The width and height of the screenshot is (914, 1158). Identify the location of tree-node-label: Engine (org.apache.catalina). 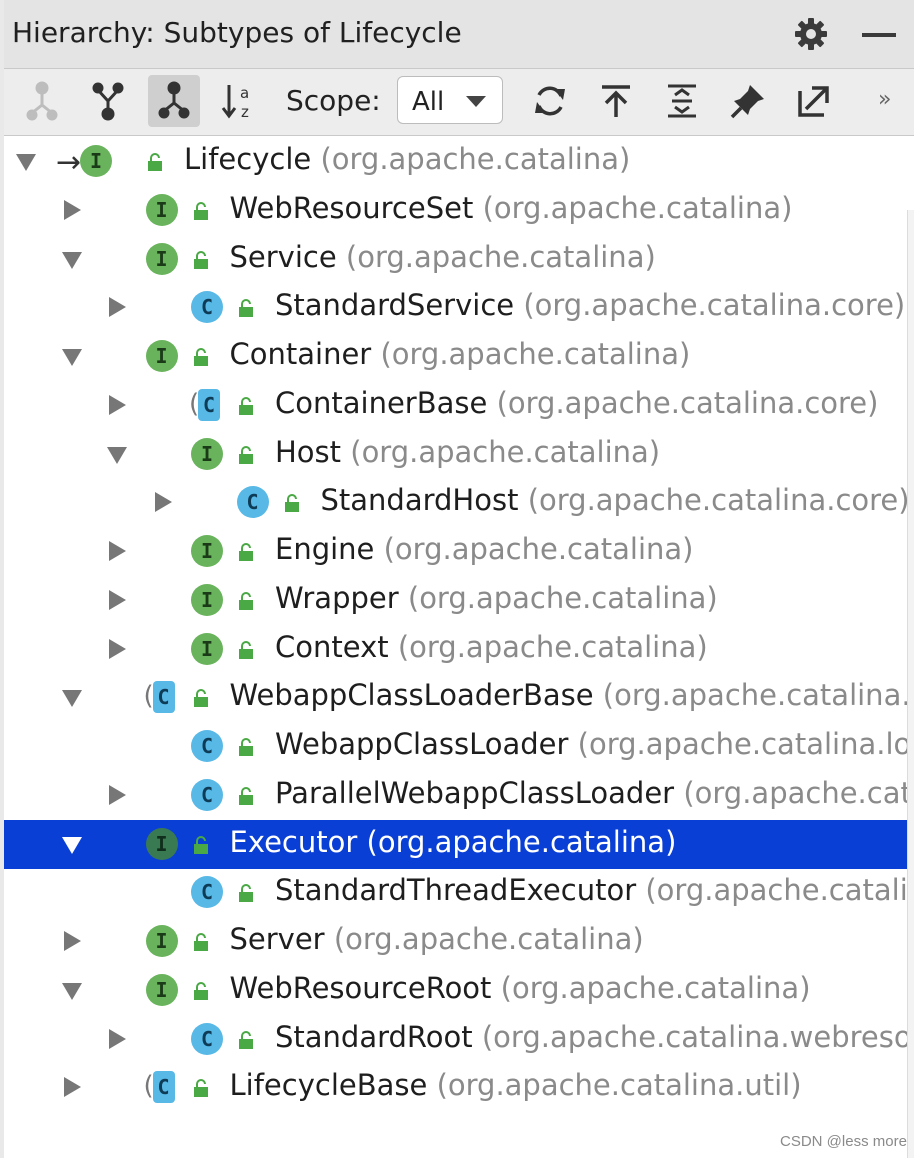
(484, 549).